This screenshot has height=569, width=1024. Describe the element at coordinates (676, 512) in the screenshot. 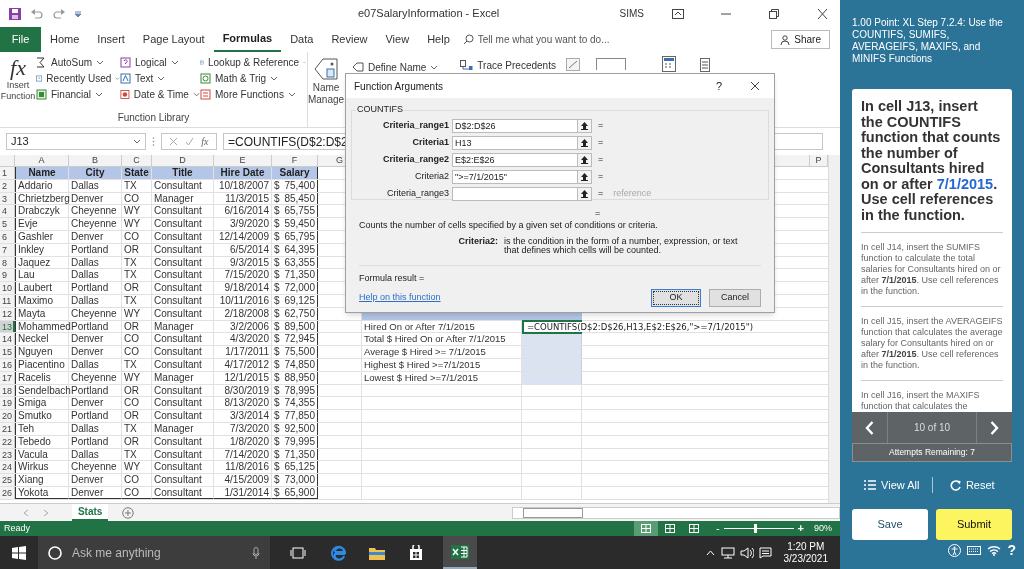

I see `horizontal-scrollbar` at that location.